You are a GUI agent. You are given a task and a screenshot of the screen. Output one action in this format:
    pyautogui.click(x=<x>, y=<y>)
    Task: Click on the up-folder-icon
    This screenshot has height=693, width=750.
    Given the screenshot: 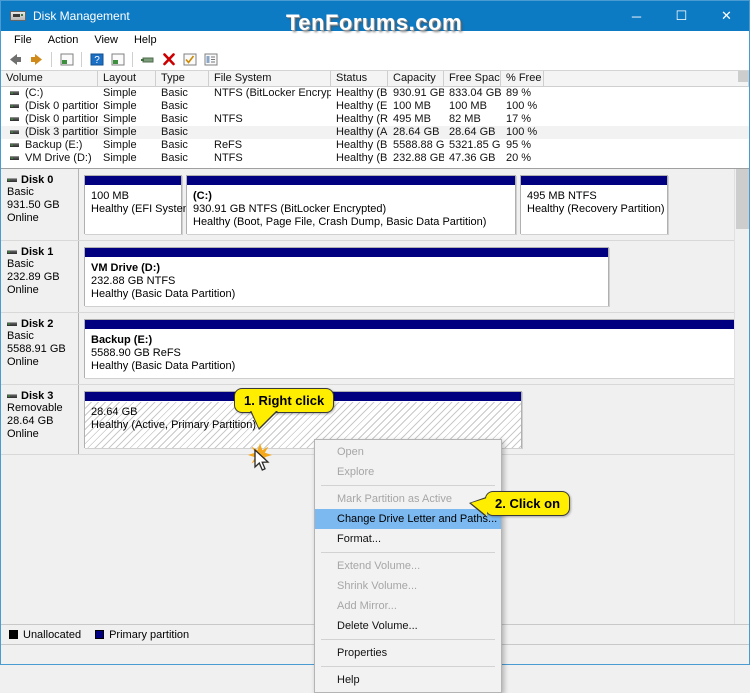 What is the action you would take?
    pyautogui.click(x=66, y=60)
    